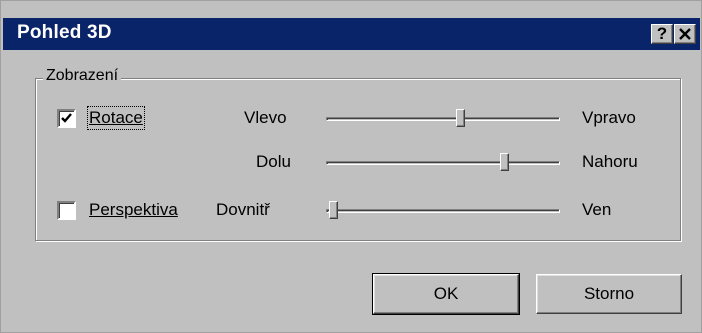  Describe the element at coordinates (243, 209) in the screenshot. I see `depth-min-label: Dovnitř` at that location.